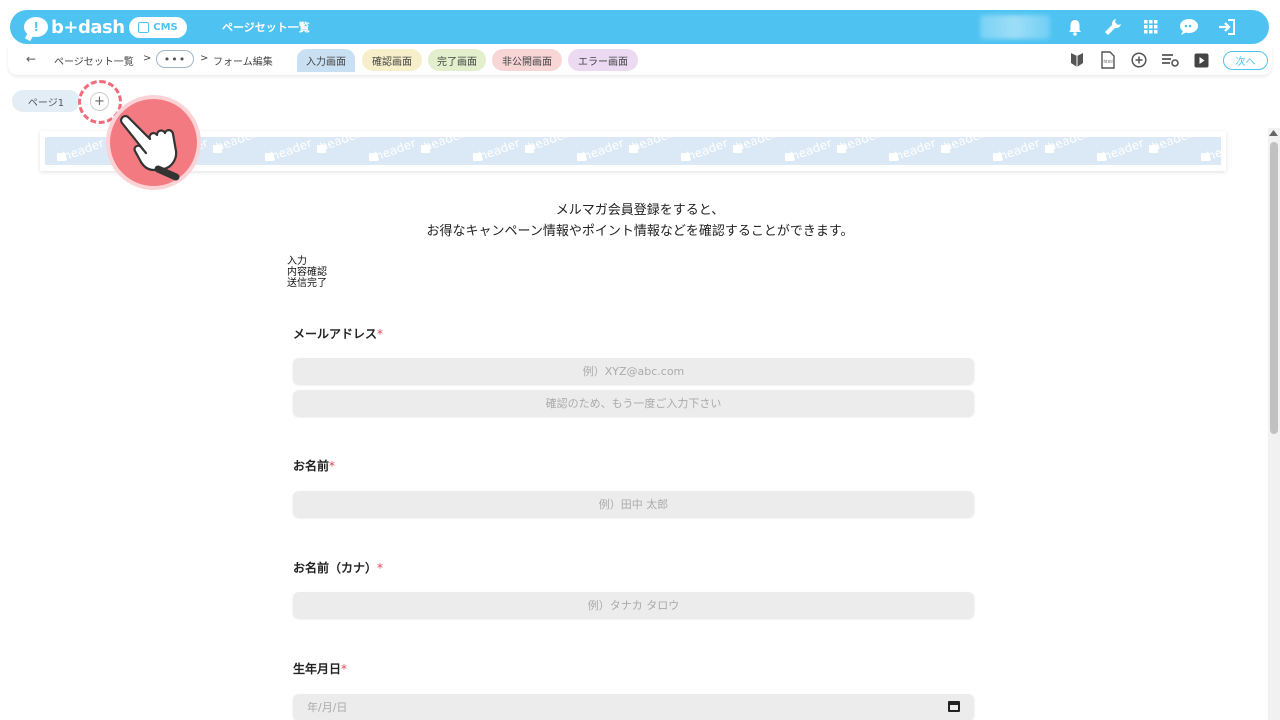 The width and height of the screenshot is (1280, 720). What do you see at coordinates (243, 62) in the screenshot?
I see `breadcrumb-form-edit: フォーム編集` at bounding box center [243, 62].